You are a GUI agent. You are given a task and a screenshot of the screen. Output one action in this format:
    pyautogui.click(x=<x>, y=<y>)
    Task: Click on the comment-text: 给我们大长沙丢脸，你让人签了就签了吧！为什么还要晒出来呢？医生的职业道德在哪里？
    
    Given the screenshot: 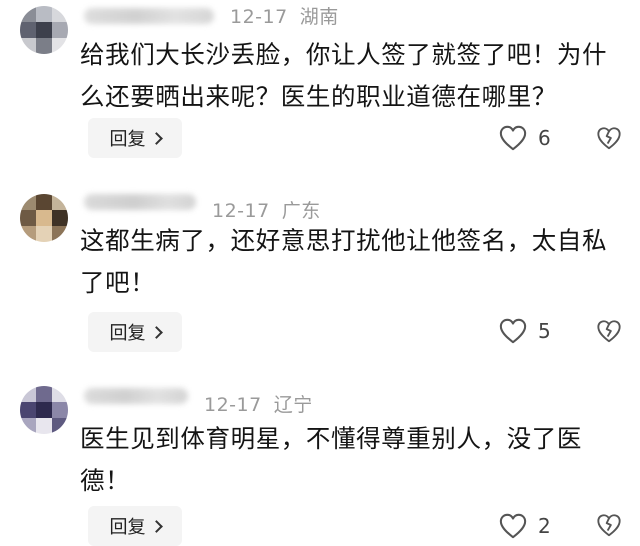 What is the action you would take?
    pyautogui.click(x=344, y=75)
    